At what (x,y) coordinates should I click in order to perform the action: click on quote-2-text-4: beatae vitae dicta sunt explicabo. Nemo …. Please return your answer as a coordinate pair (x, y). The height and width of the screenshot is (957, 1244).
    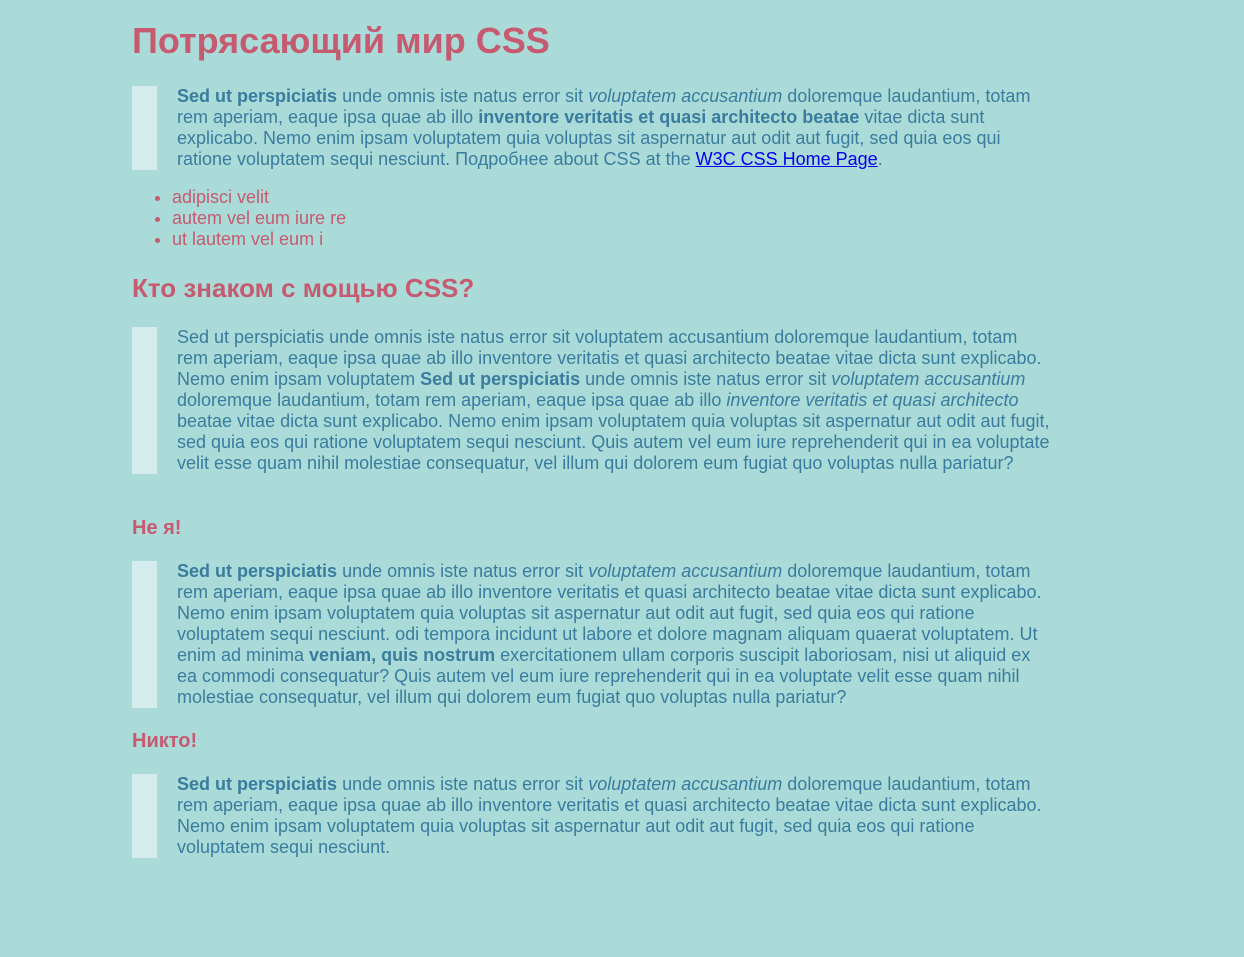
    Looking at the image, I should click on (613, 442).